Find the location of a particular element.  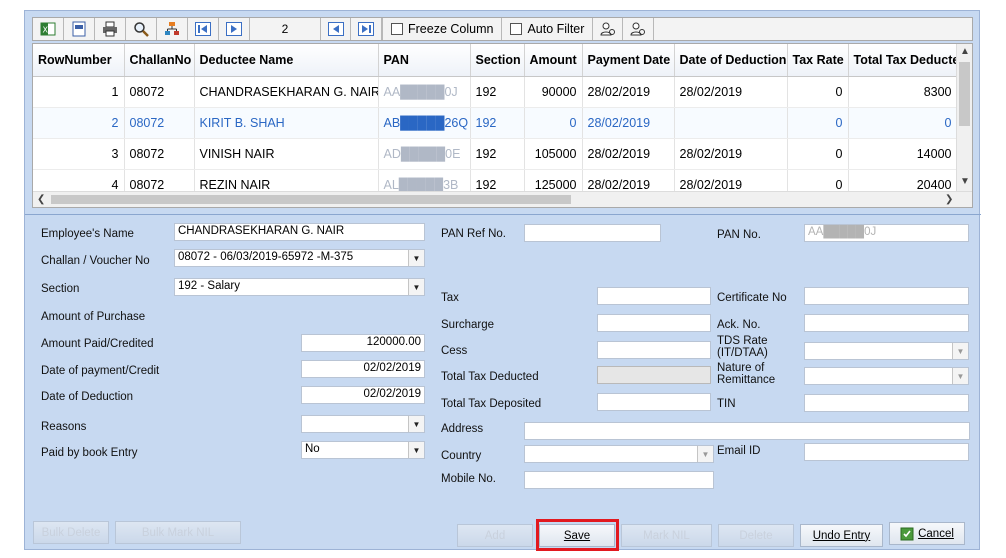

col-section: Section is located at coordinates (497, 60).